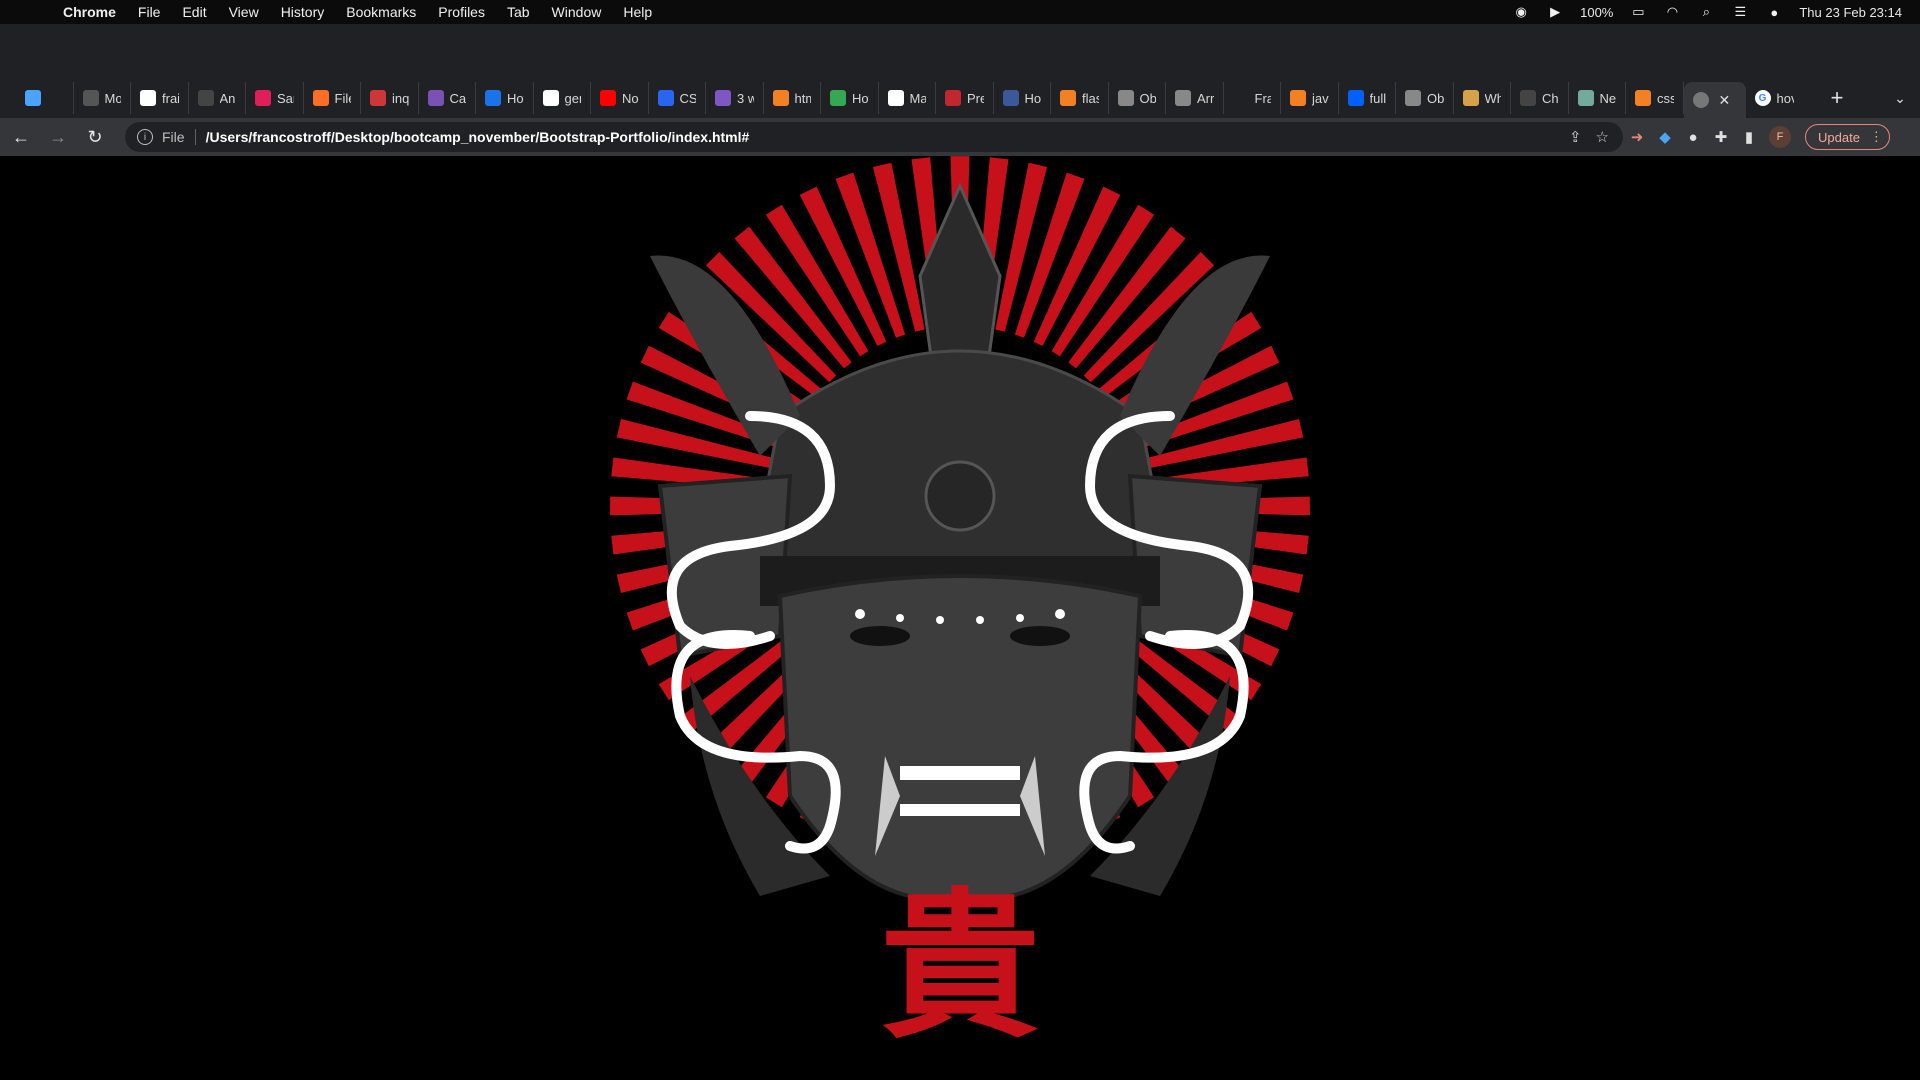 The image size is (1920, 1080). What do you see at coordinates (1740, 11) in the screenshot?
I see `control-center-icon: ☰` at bounding box center [1740, 11].